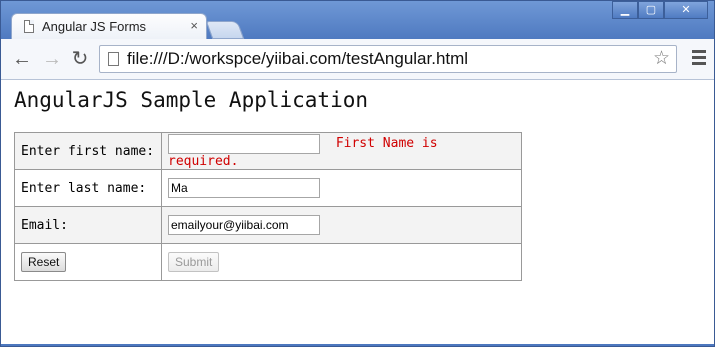  Describe the element at coordinates (22, 59) in the screenshot. I see `back-arrow-icon: ←` at that location.